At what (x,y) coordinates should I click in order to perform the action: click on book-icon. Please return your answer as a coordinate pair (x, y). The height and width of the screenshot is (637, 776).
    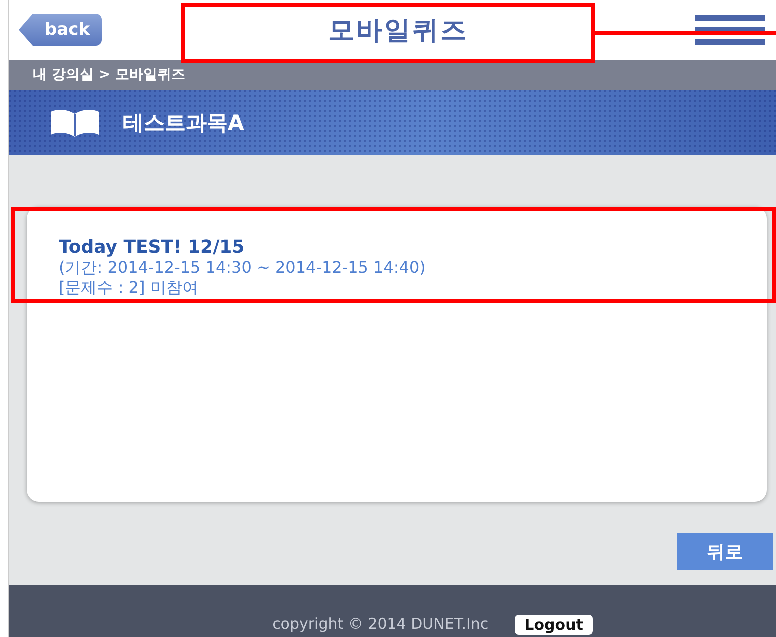
    Looking at the image, I should click on (75, 123).